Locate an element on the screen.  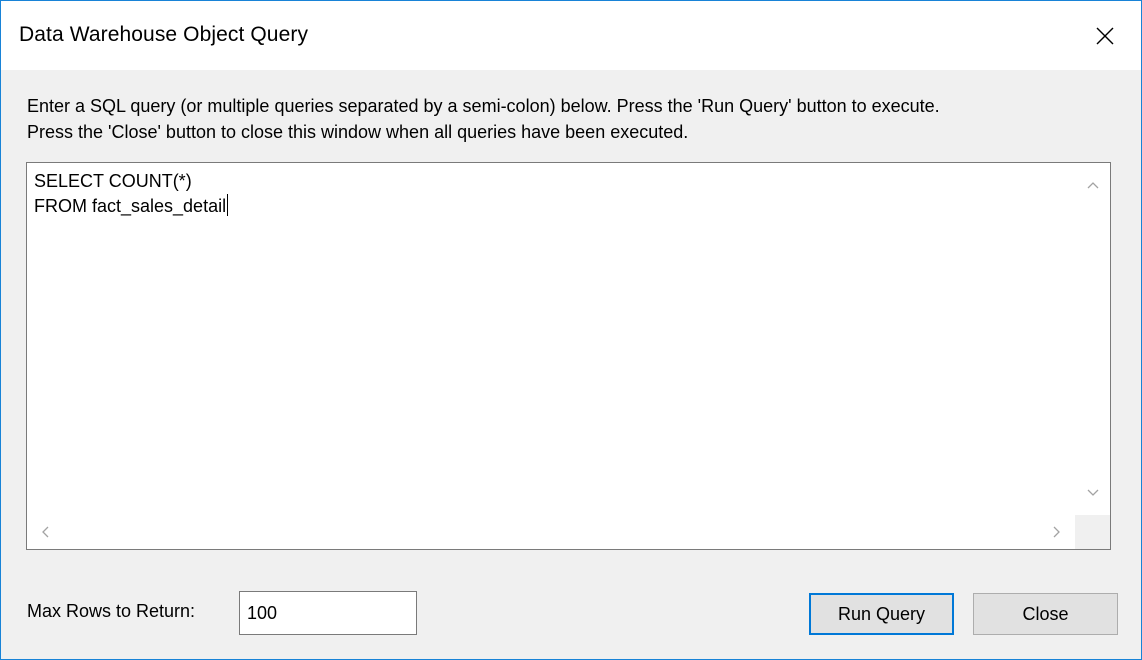
chevron-left-icon is located at coordinates (45, 532).